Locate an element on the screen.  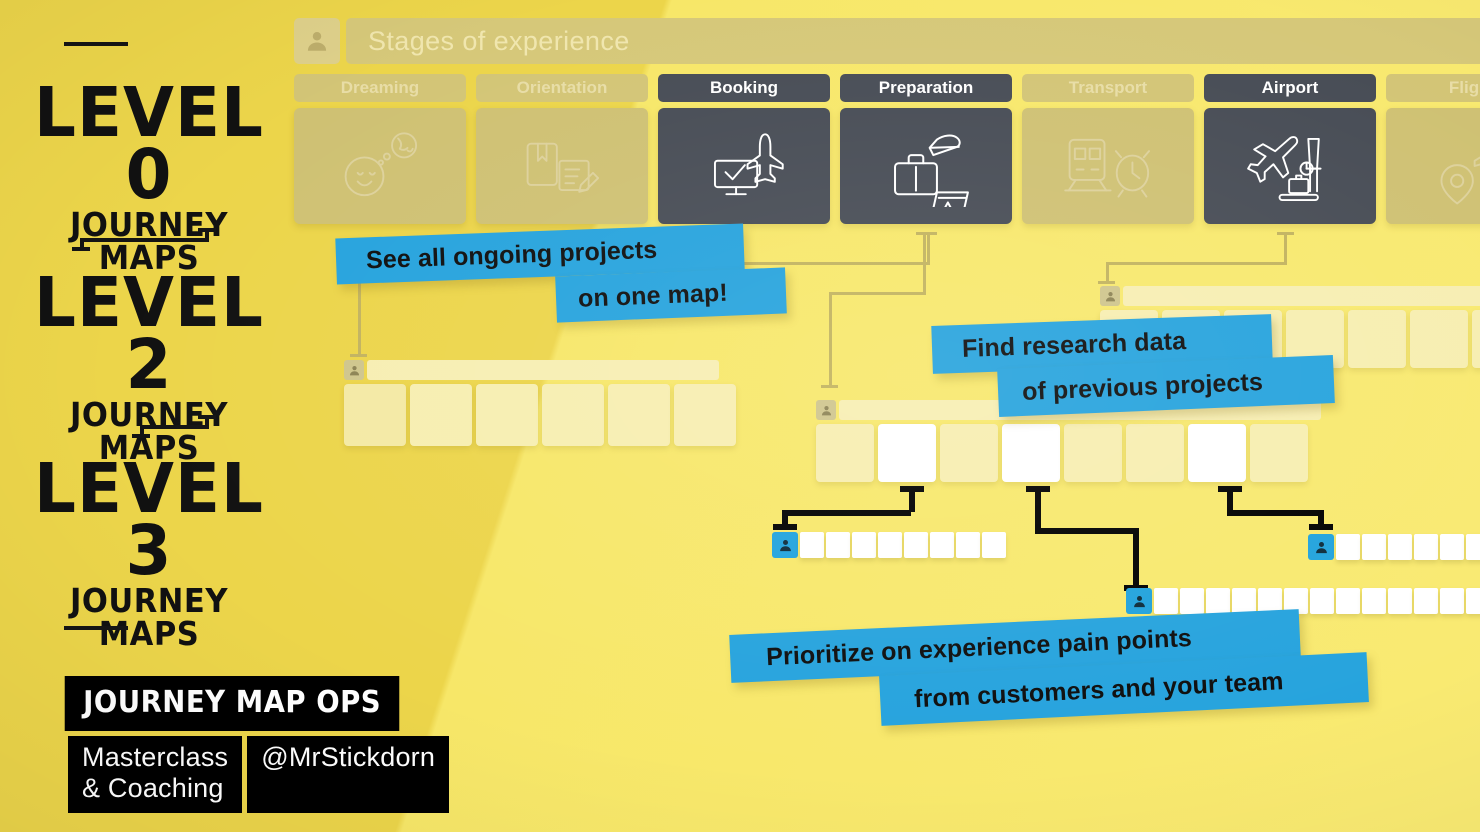
research-icon is located at coordinates (562, 166).